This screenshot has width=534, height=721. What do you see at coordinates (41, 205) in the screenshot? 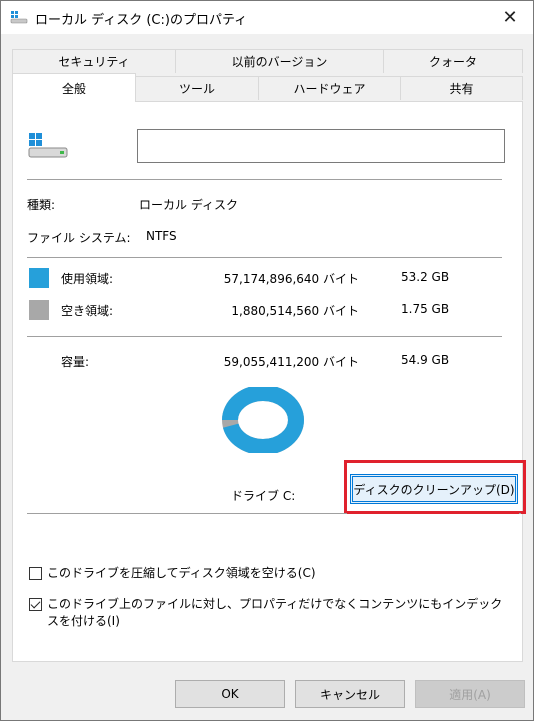
I see `type-label: 種類:` at bounding box center [41, 205].